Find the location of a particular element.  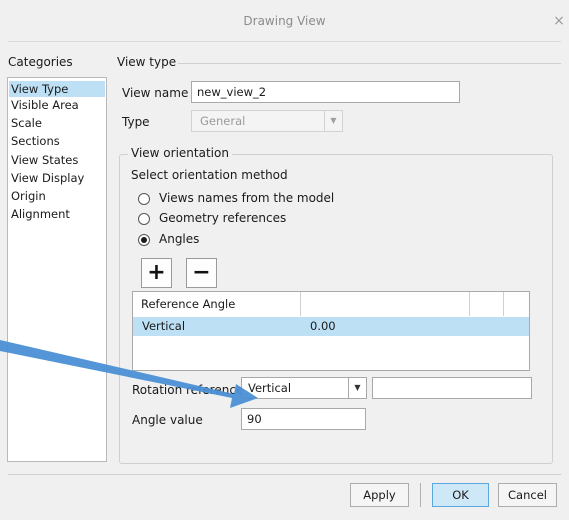

category-visible-area: Visible Area is located at coordinates (57, 105).